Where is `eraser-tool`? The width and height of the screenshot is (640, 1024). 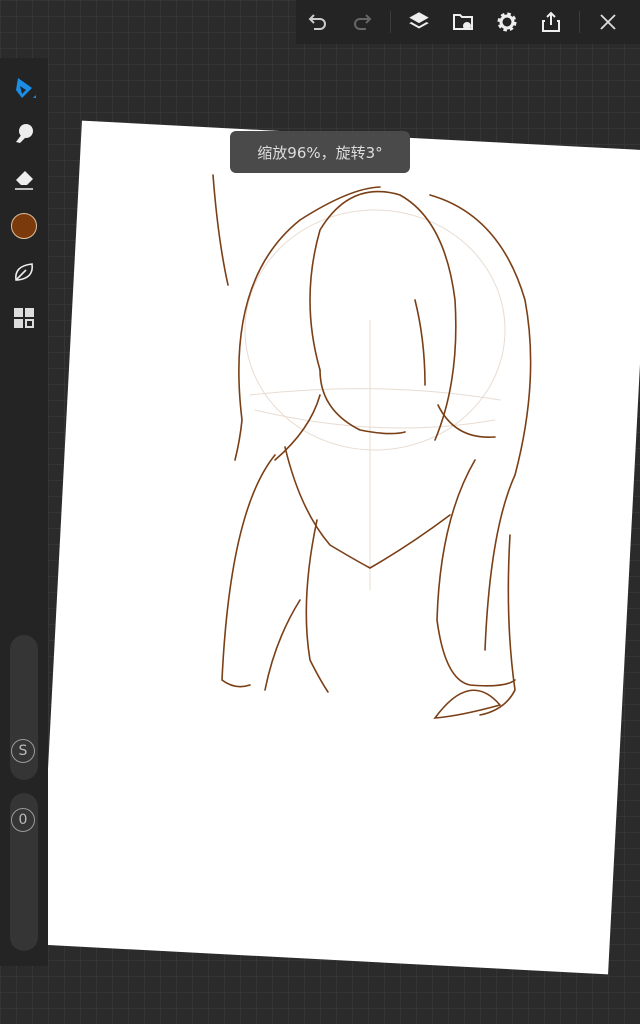
eraser-tool is located at coordinates (24, 180).